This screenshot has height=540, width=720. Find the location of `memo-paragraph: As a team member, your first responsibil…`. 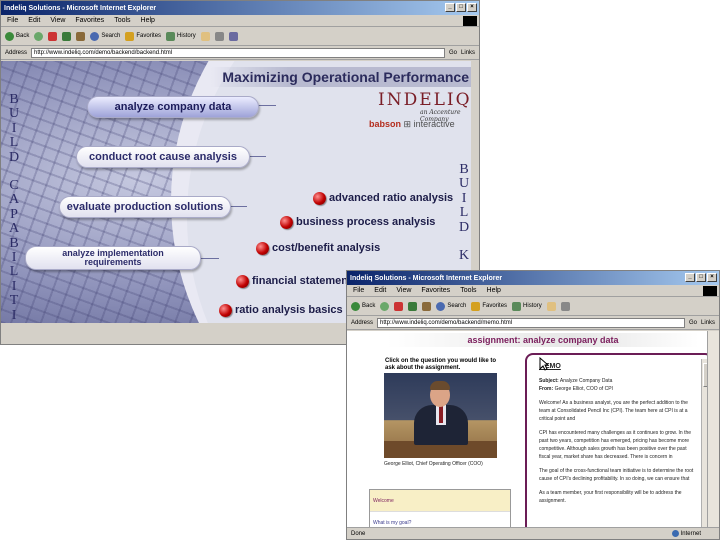

memo-paragraph: As a team member, your first responsibil… is located at coordinates (610, 497).